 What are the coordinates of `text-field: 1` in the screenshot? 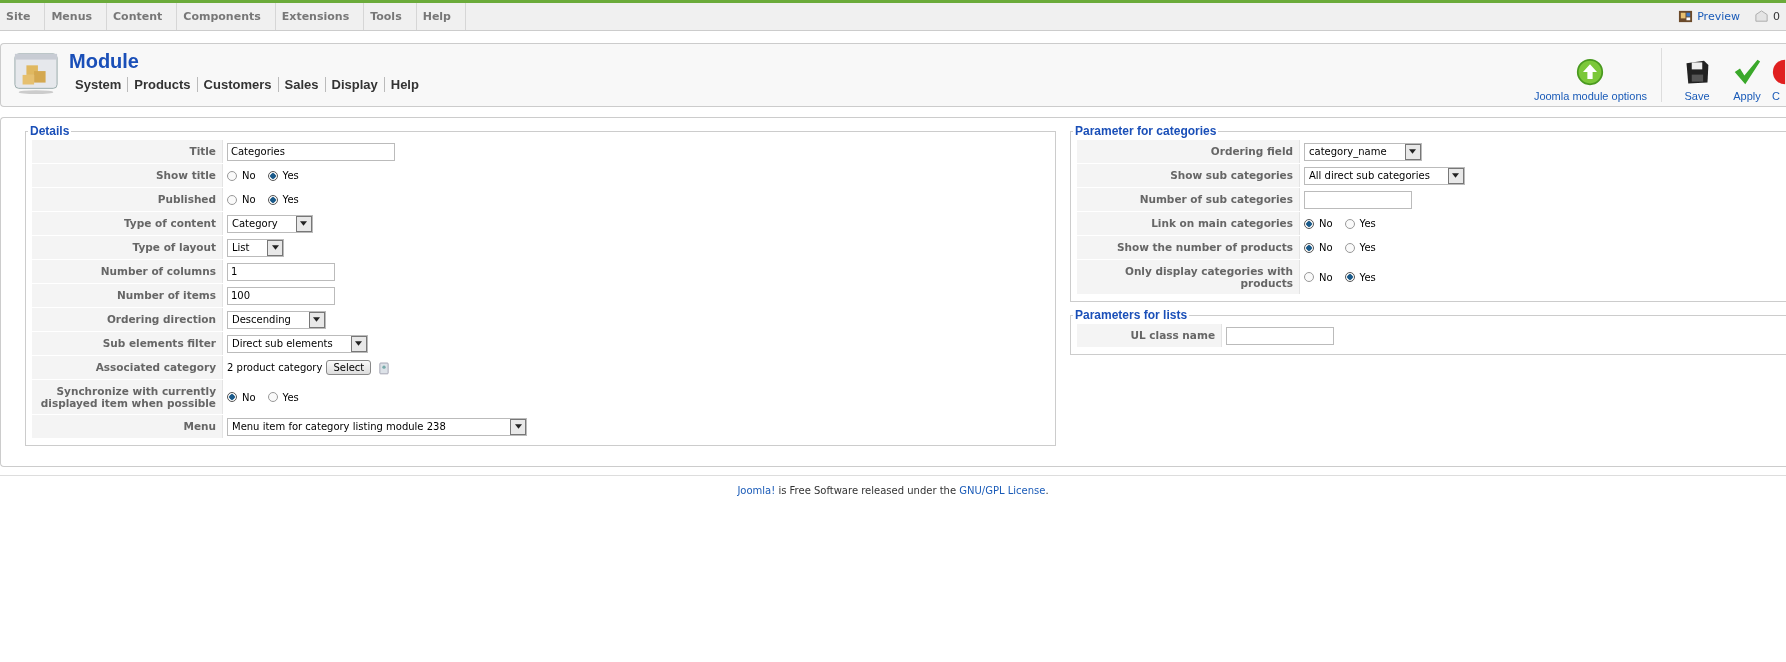 It's located at (281, 271).